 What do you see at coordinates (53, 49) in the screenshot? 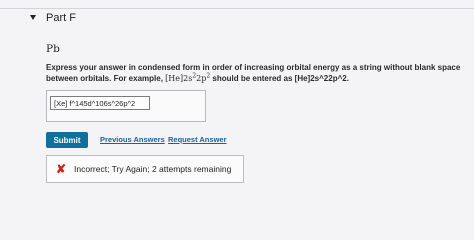
I see `element-symbol: Pb` at bounding box center [53, 49].